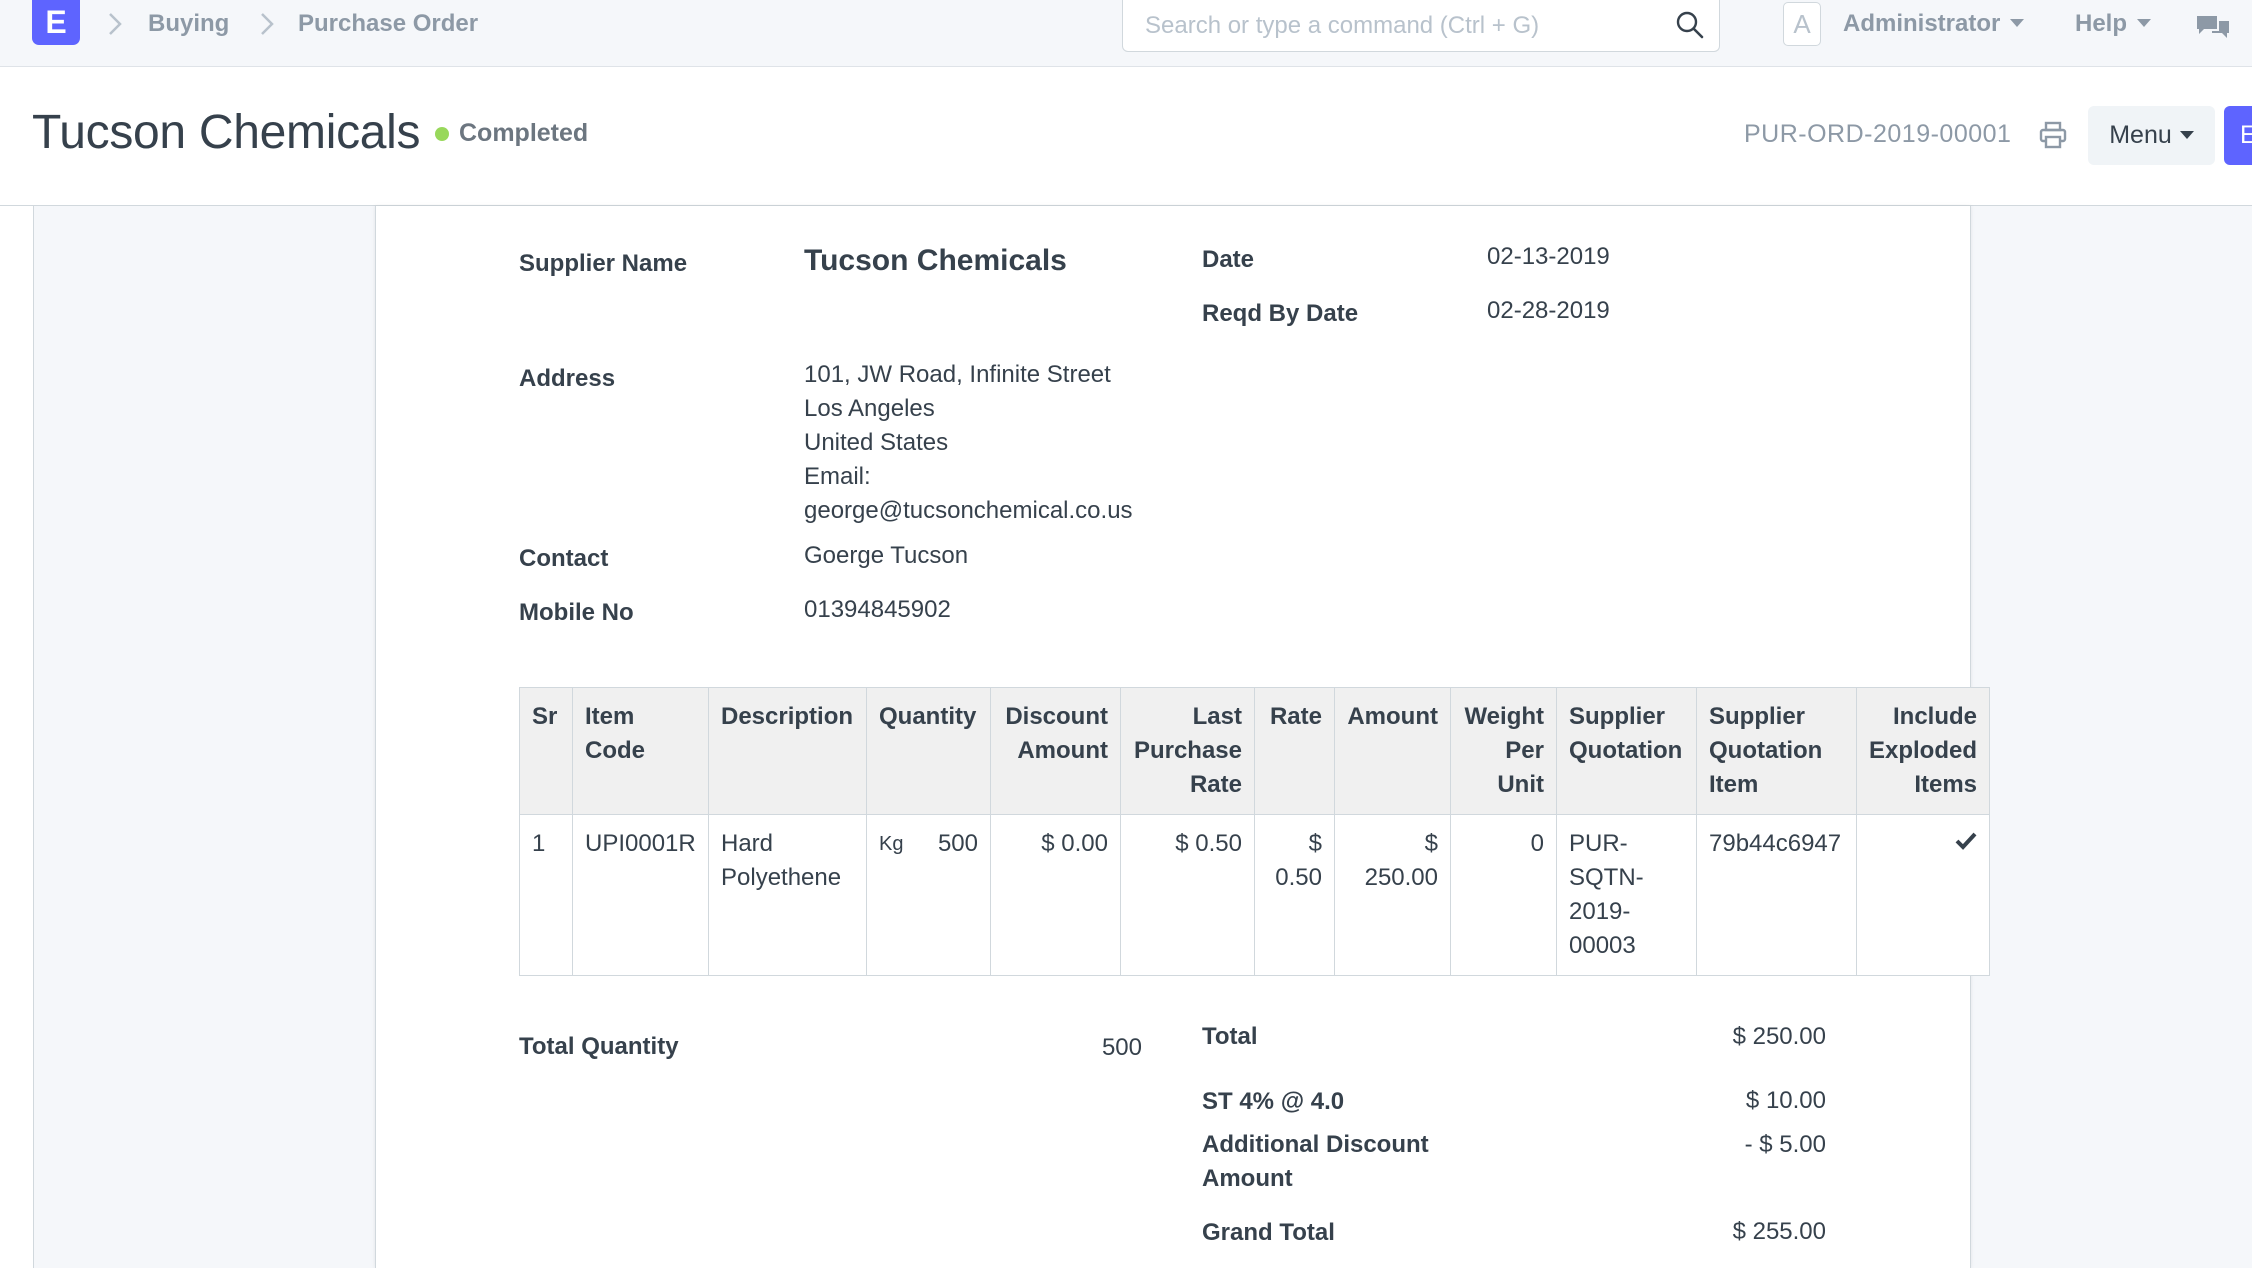 This screenshot has height=1268, width=2252. What do you see at coordinates (1187, 895) in the screenshot?
I see `cell-last-purchase-rate: $ 0.50` at bounding box center [1187, 895].